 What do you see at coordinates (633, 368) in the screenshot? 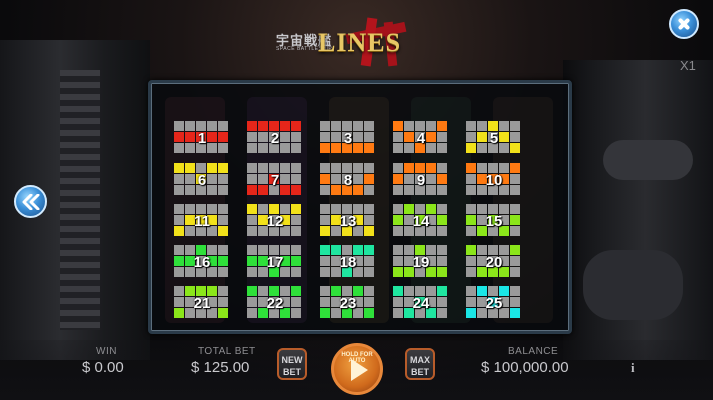
I see `info-button: i` at bounding box center [633, 368].